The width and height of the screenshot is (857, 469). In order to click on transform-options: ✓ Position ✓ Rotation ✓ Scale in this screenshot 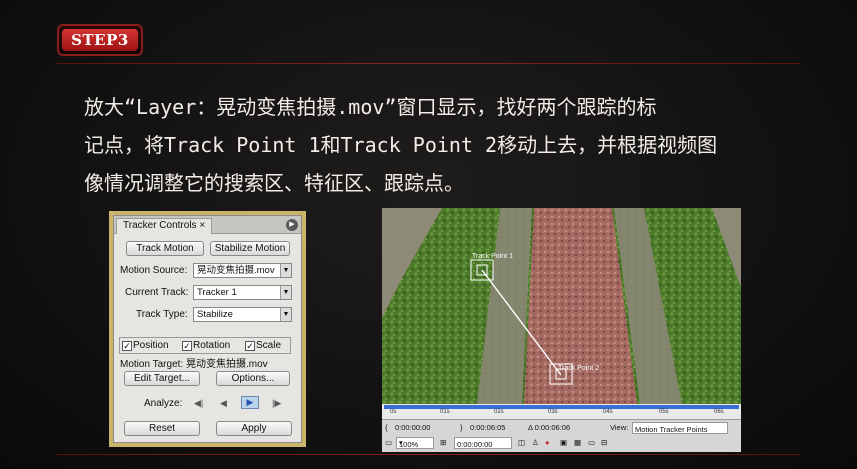, I will do `click(205, 345)`.